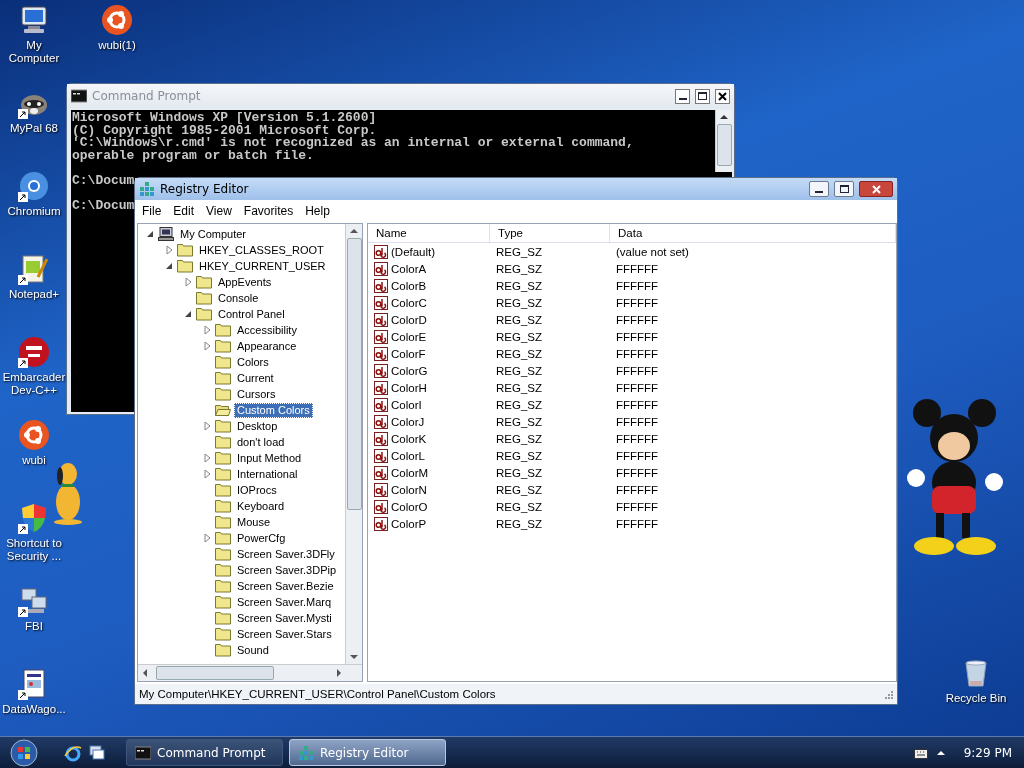 The width and height of the screenshot is (1024, 768). I want to click on keyboard-icon, so click(920, 752).